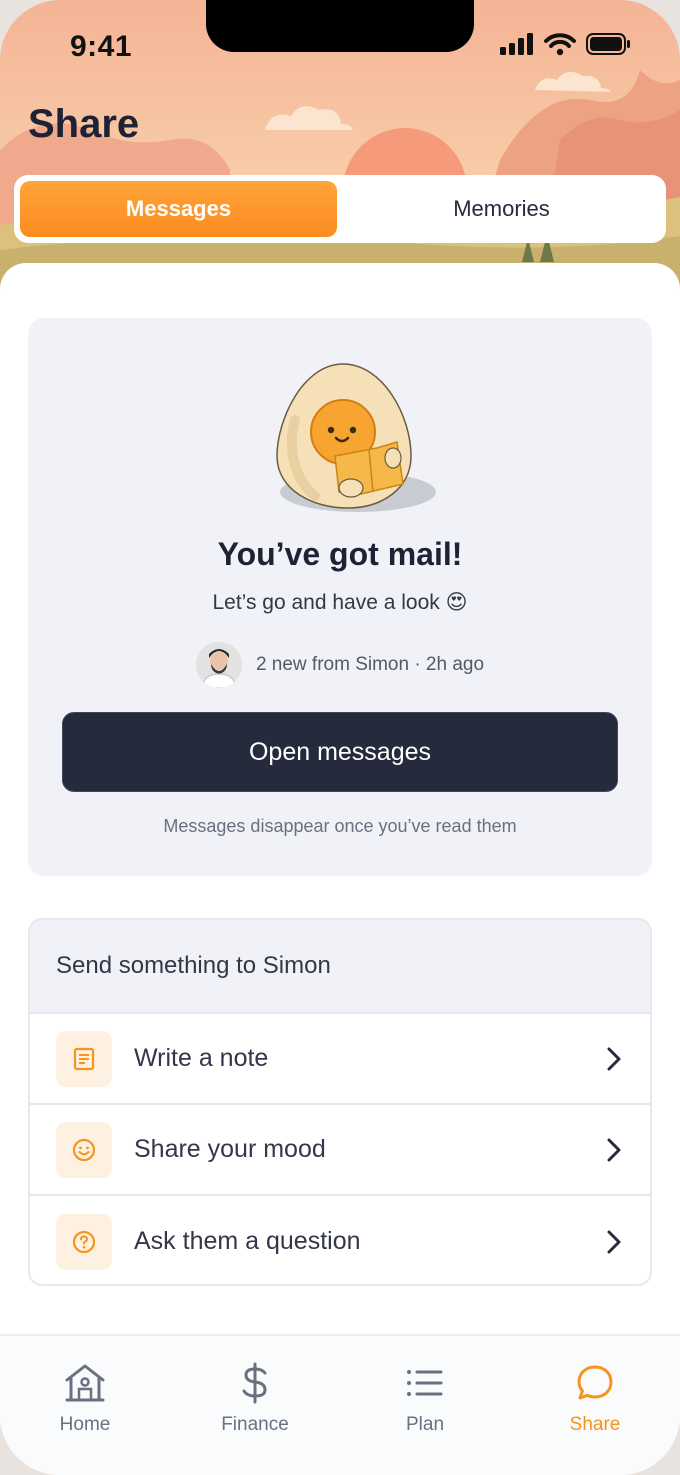  I want to click on ask-question-row: Ask them a question, so click(340, 1240).